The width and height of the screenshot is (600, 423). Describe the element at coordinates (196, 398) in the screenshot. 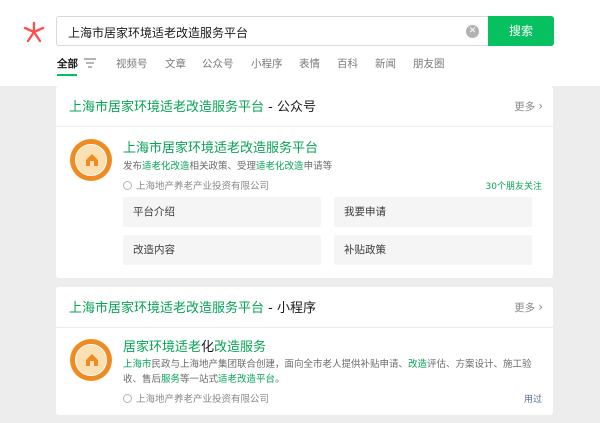

I see `mini-program-source: 上海地产养老产业投资有限公司` at that location.